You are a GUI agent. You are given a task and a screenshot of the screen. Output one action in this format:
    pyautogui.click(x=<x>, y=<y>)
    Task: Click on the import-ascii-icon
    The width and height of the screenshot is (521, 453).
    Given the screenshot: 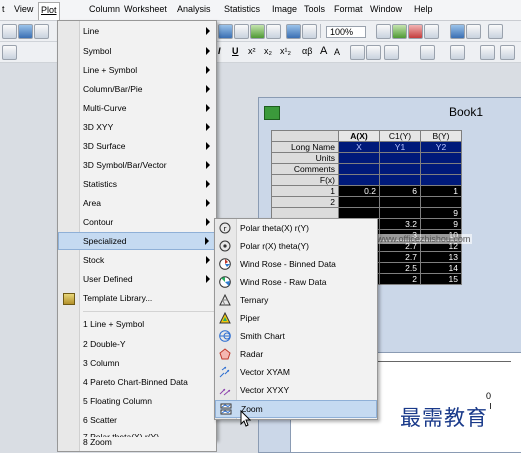 What is the action you would take?
    pyautogui.click(x=257, y=31)
    